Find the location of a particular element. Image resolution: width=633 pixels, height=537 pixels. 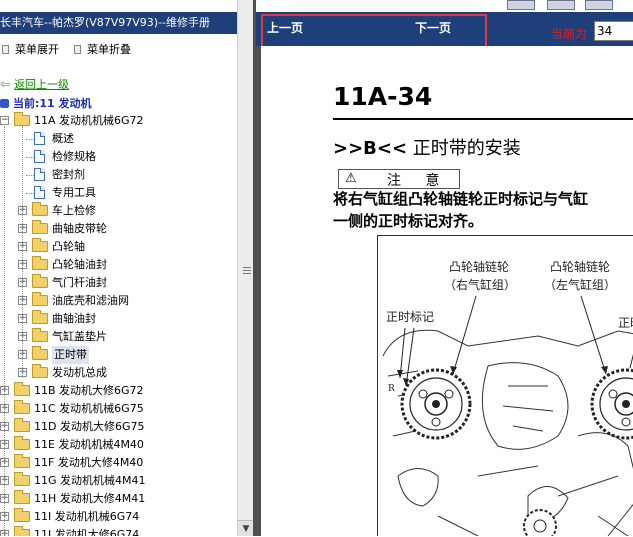

heading-rule is located at coordinates (483, 119).